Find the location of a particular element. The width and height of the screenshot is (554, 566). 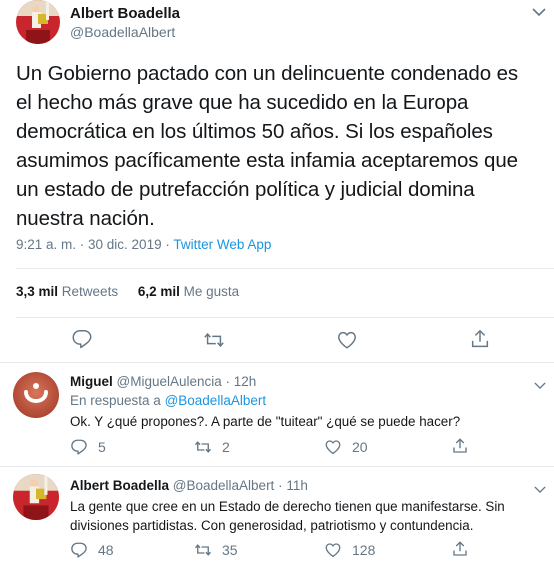

reply-header: Miguel @MiguelAulencia · 12h is located at coordinates (163, 381).